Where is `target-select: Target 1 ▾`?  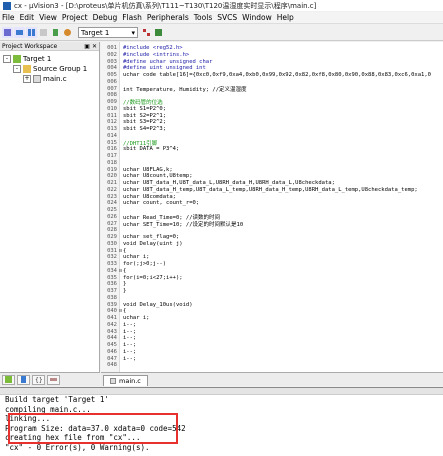 target-select: Target 1 ▾ is located at coordinates (108, 32).